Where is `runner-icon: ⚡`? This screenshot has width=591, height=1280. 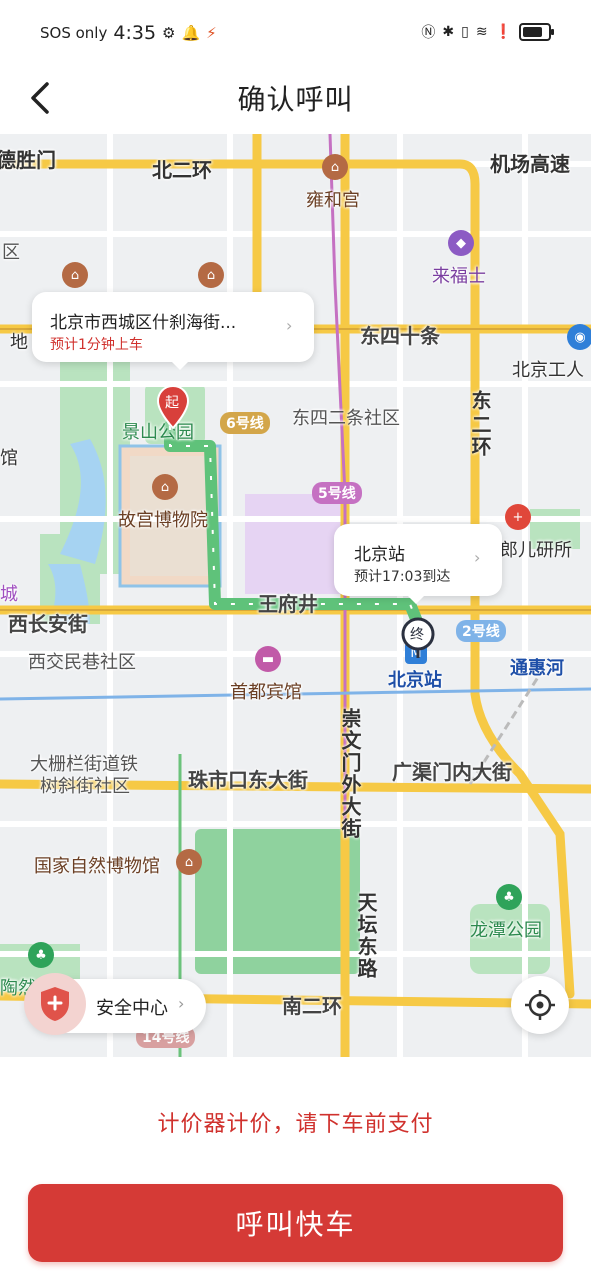
runner-icon: ⚡ is located at coordinates (211, 33).